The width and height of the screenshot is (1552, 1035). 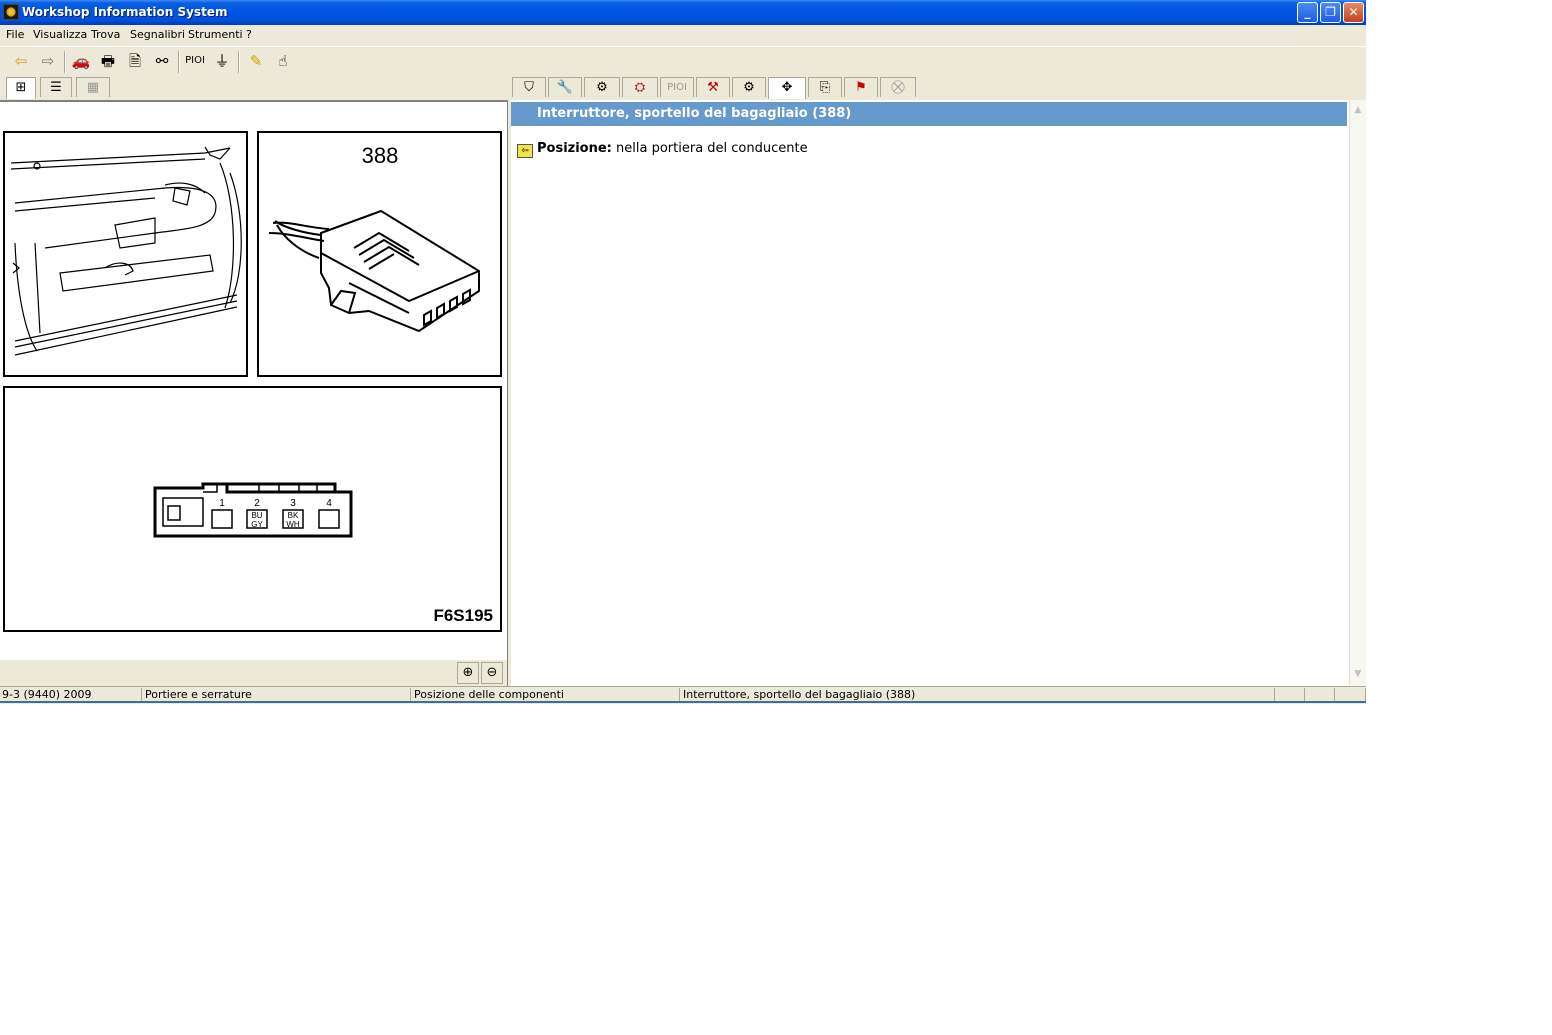 What do you see at coordinates (11, 12) in the screenshot?
I see `app-icon` at bounding box center [11, 12].